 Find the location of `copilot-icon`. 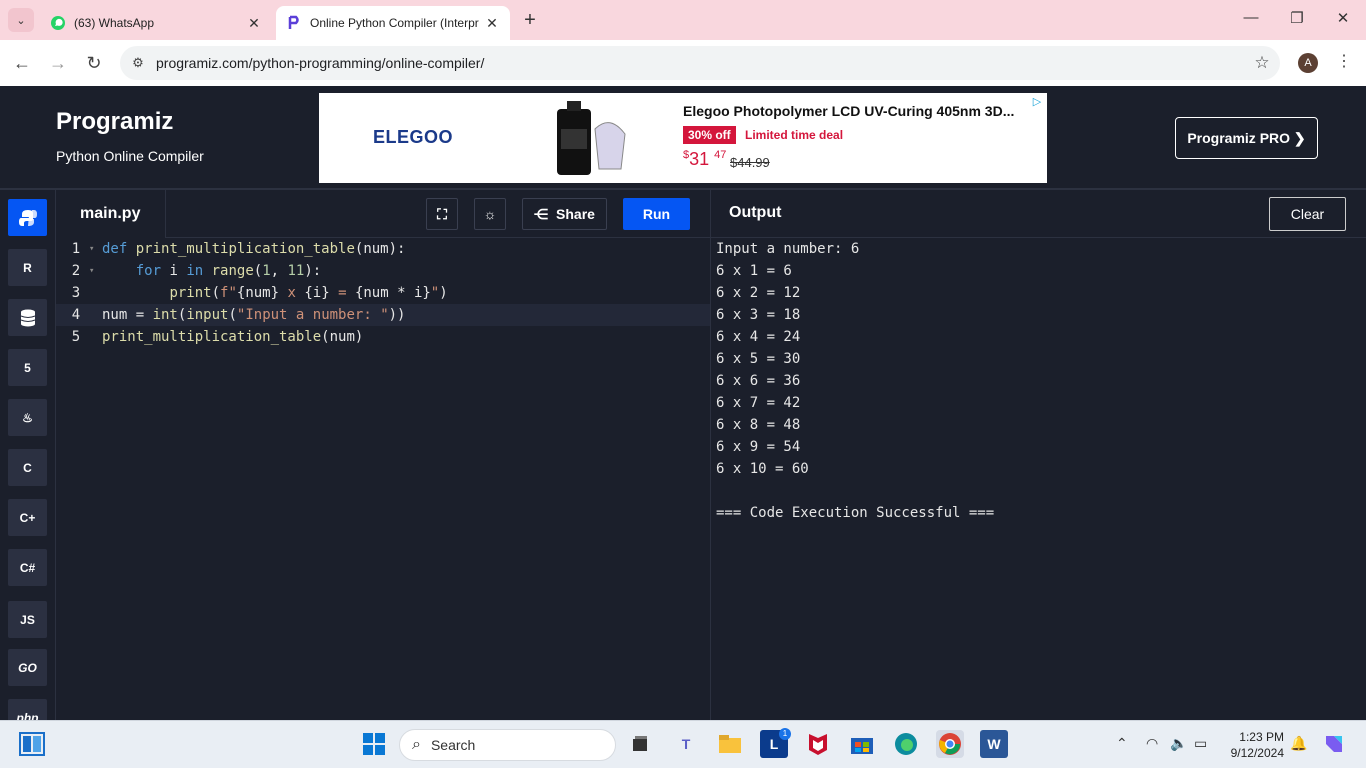

copilot-icon is located at coordinates (1334, 744).